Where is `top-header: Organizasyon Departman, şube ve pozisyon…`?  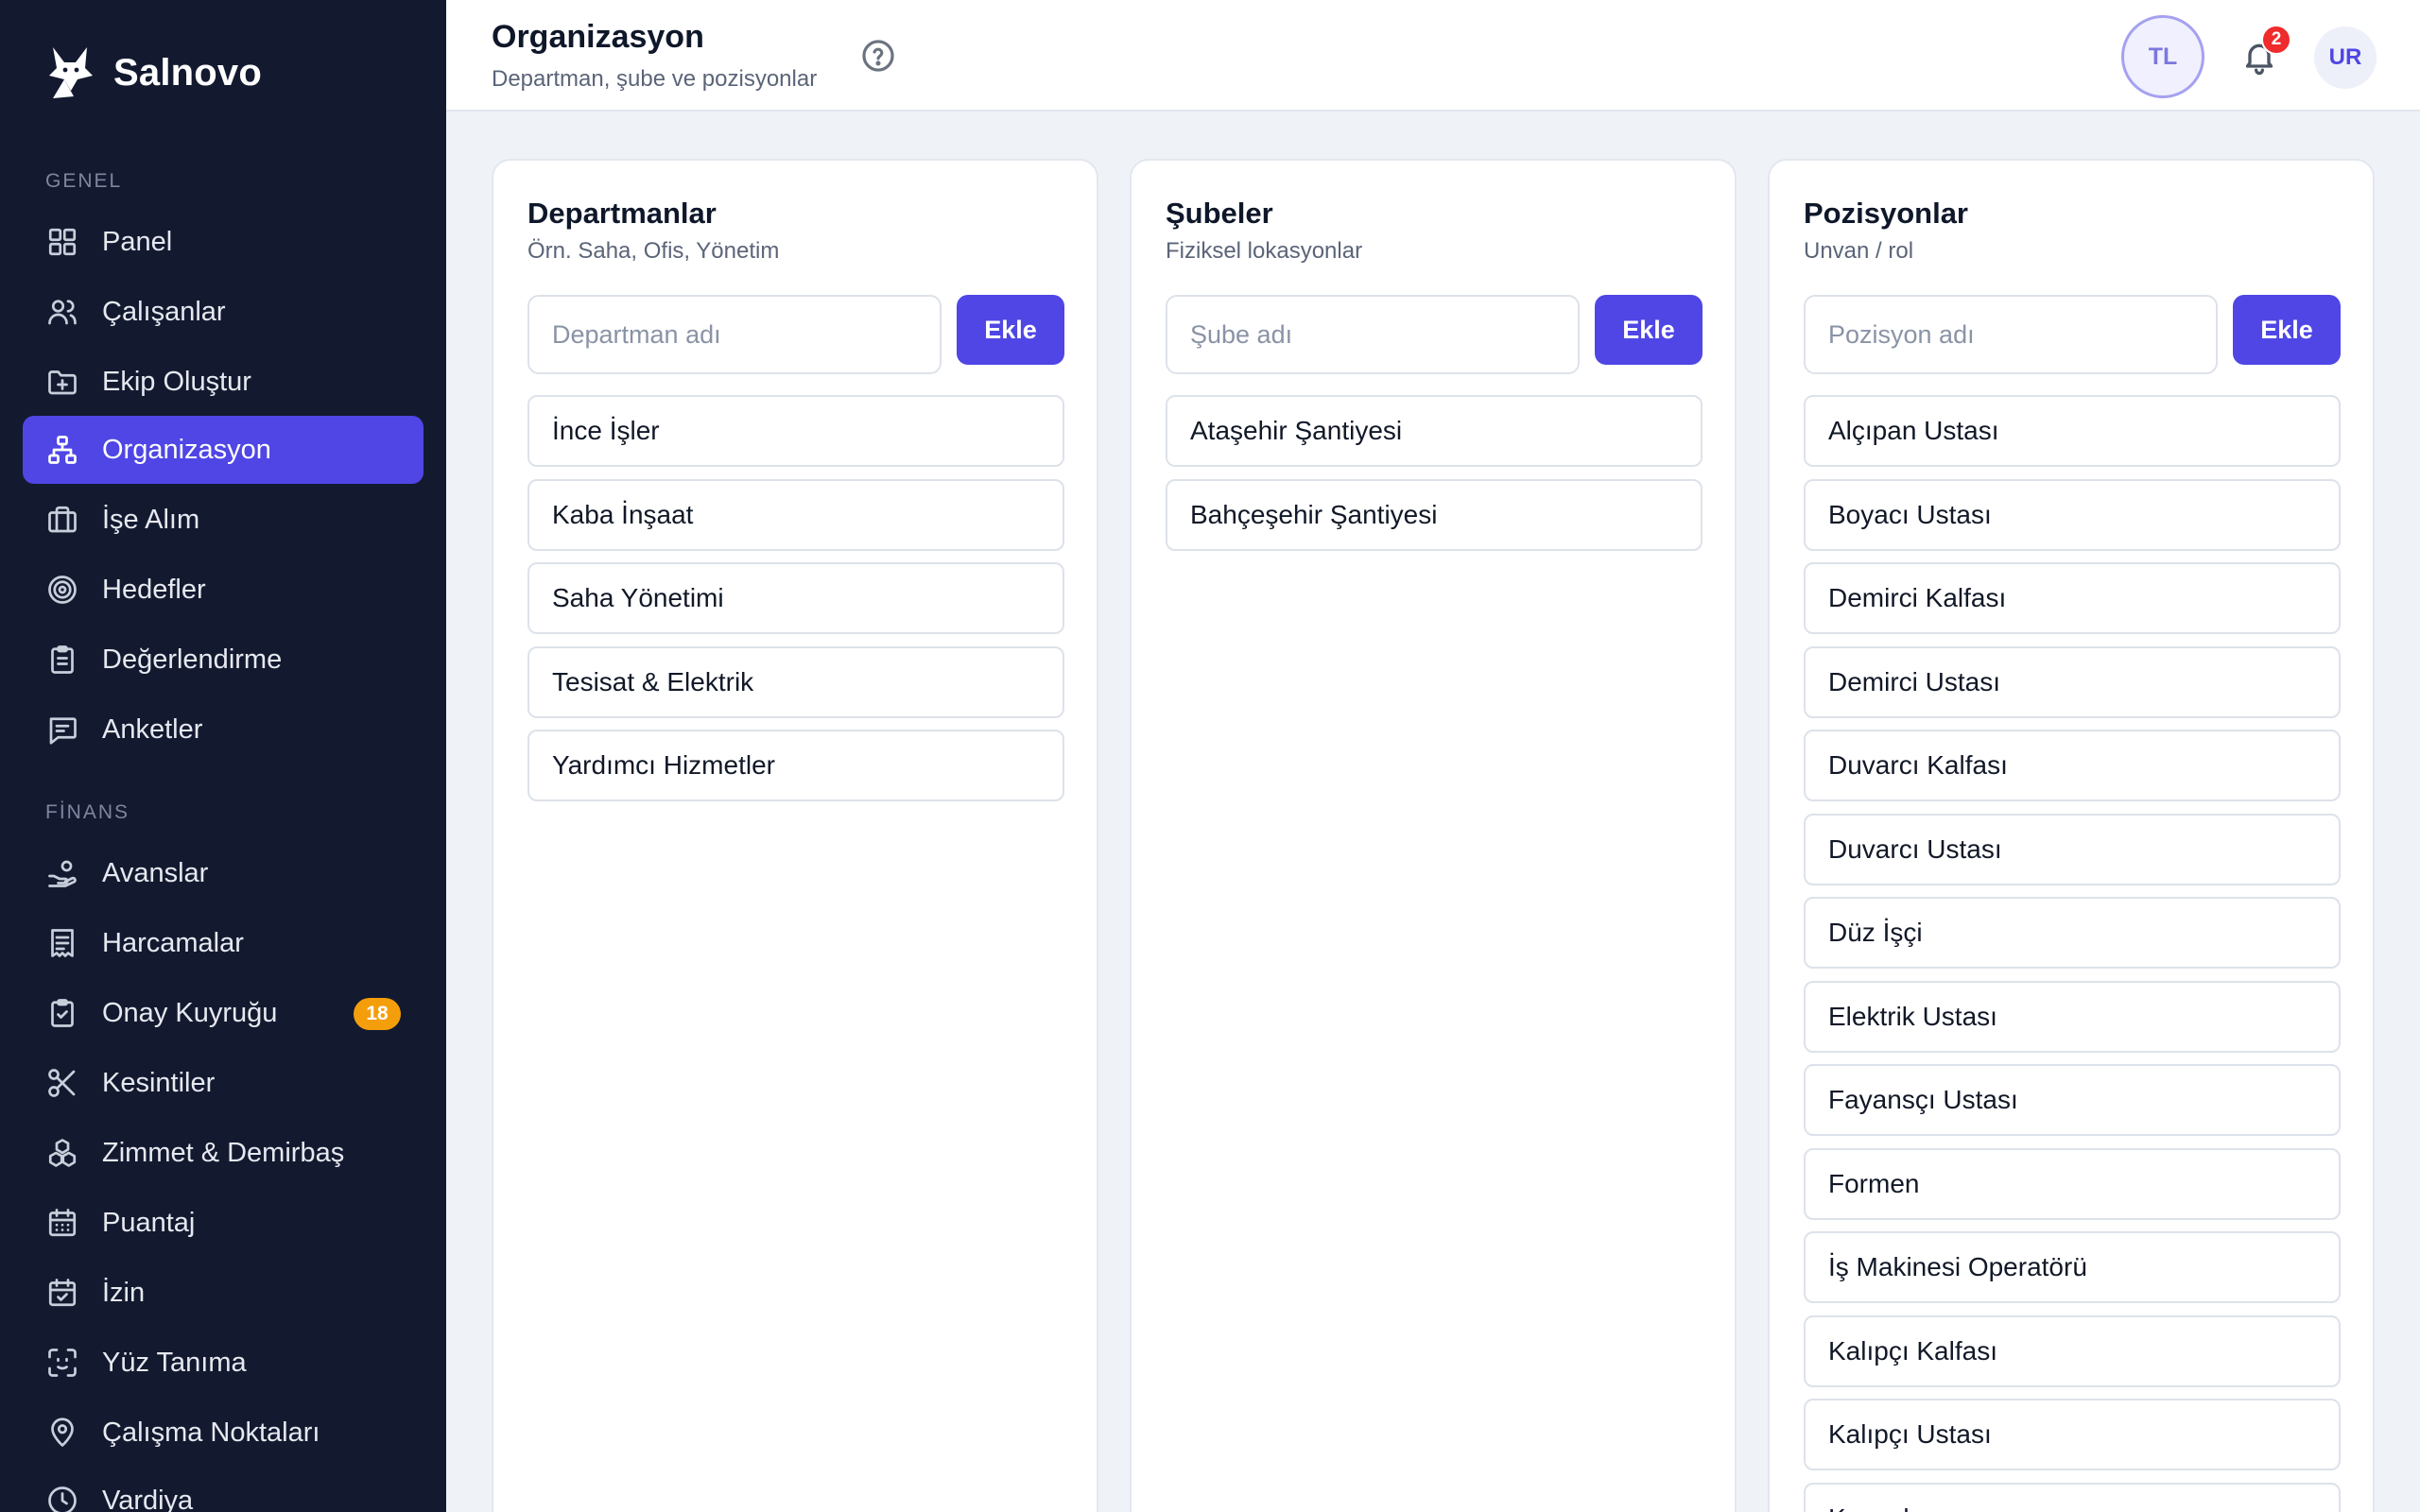
top-header: Organizasyon Departman, şube ve pozisyon… is located at coordinates (1433, 56).